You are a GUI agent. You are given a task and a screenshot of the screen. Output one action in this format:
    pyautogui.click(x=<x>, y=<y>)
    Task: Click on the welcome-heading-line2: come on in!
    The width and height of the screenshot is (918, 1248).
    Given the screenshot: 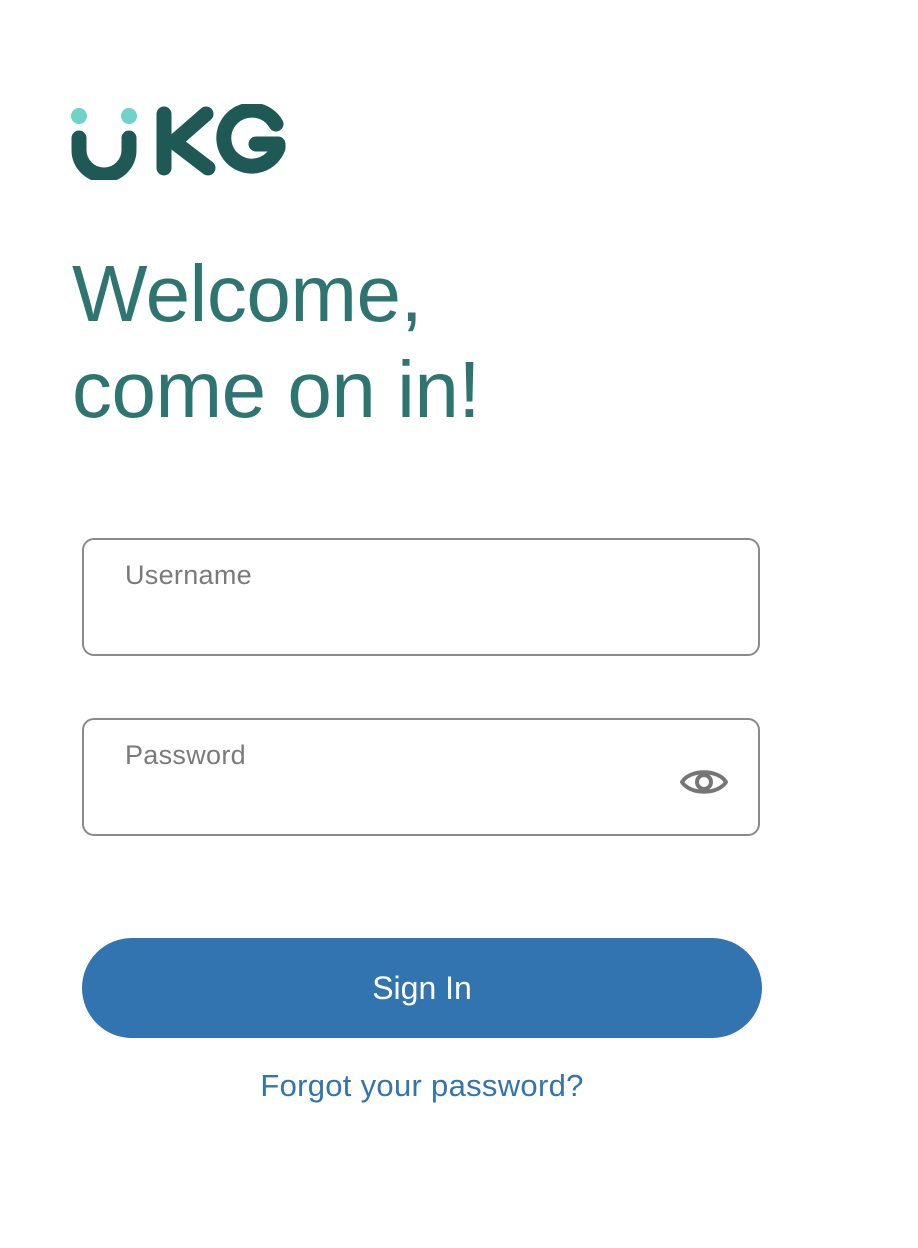 What is the action you would take?
    pyautogui.click(x=276, y=389)
    